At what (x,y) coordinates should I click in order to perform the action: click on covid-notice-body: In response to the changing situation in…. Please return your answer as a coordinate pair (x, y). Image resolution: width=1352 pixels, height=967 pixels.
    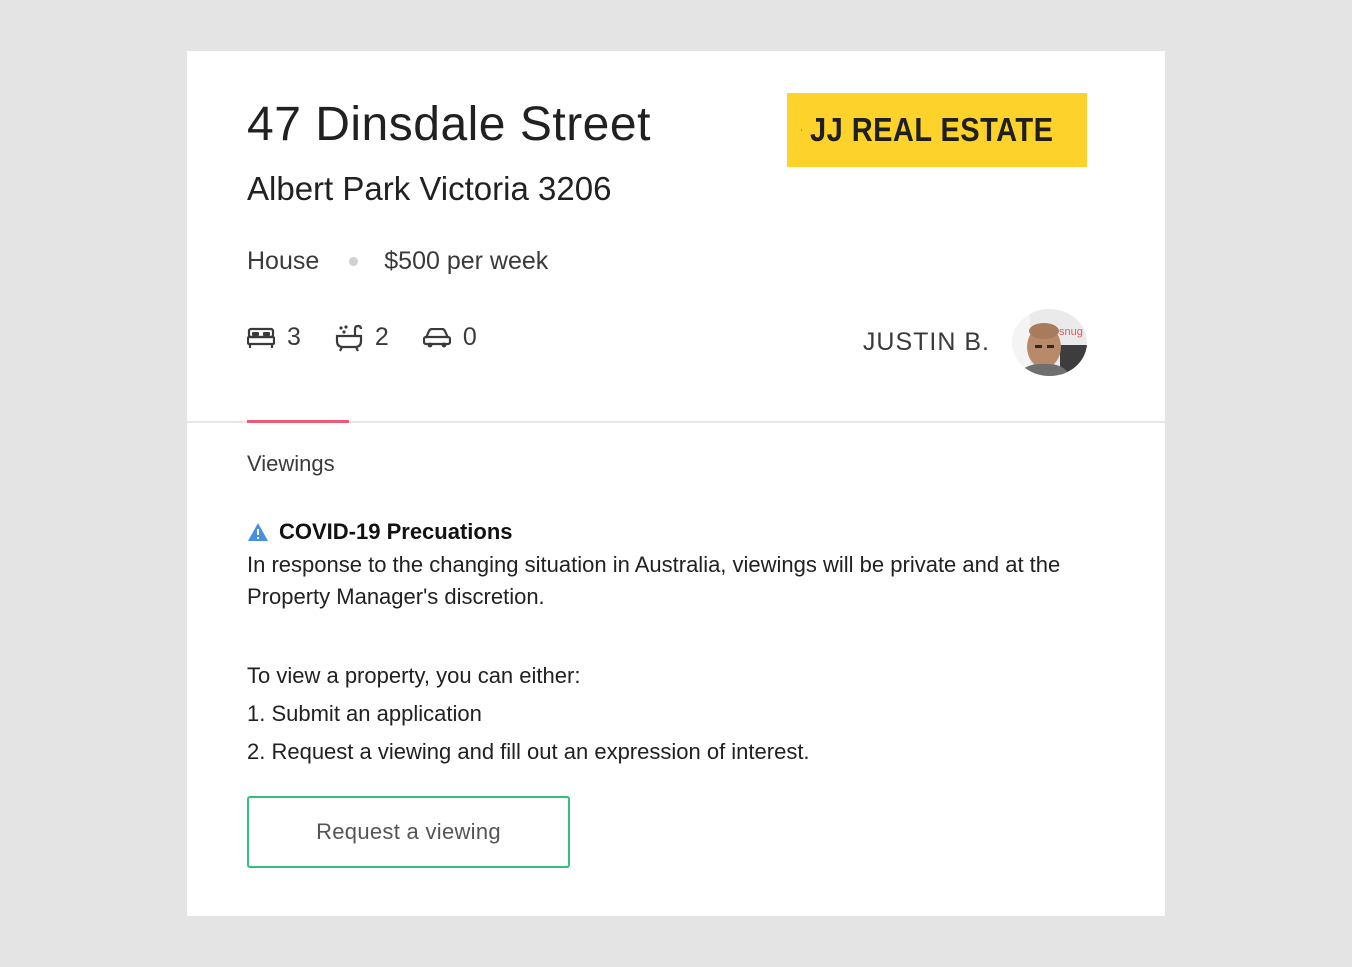
    Looking at the image, I should click on (654, 580).